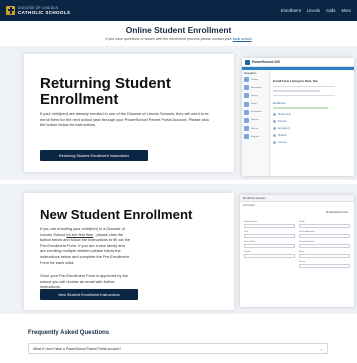 The height and width of the screenshot is (363, 357). I want to click on new-text-underlined: for the first time, so click(80, 234).